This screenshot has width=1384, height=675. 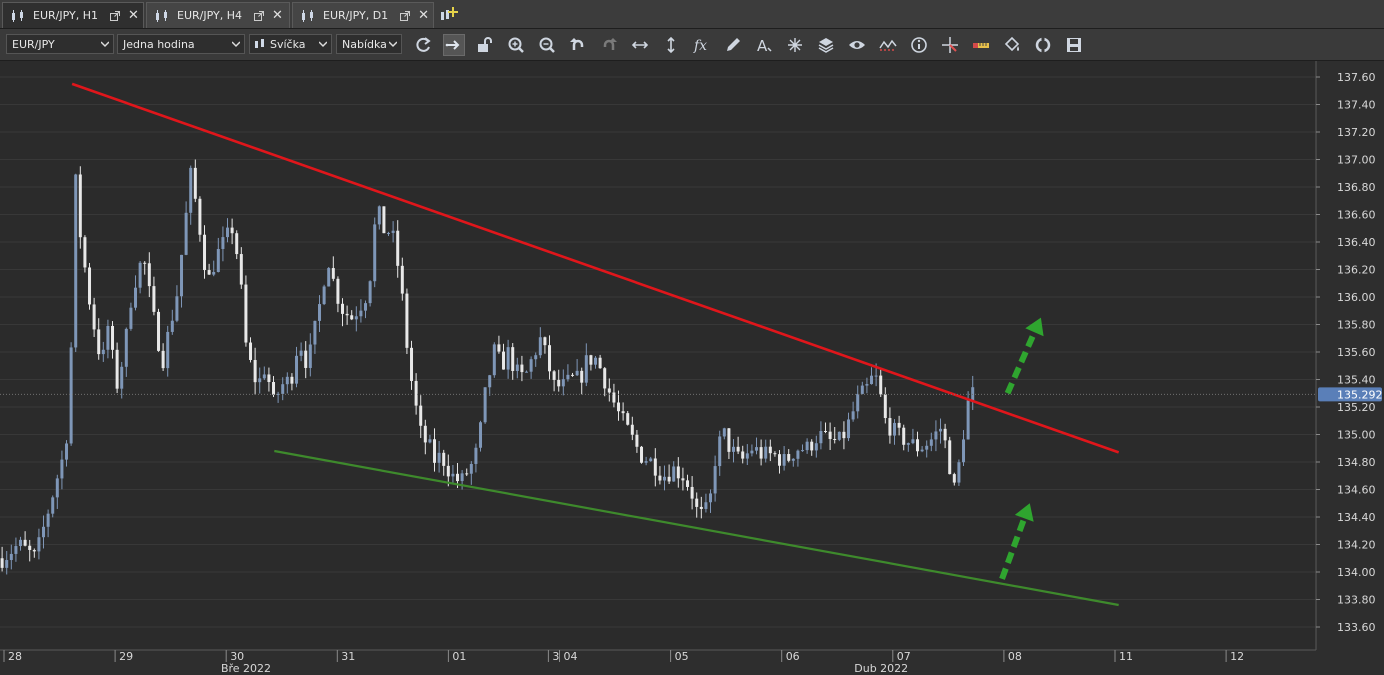 What do you see at coordinates (15, 656) in the screenshot?
I see `x-tick-label: 28` at bounding box center [15, 656].